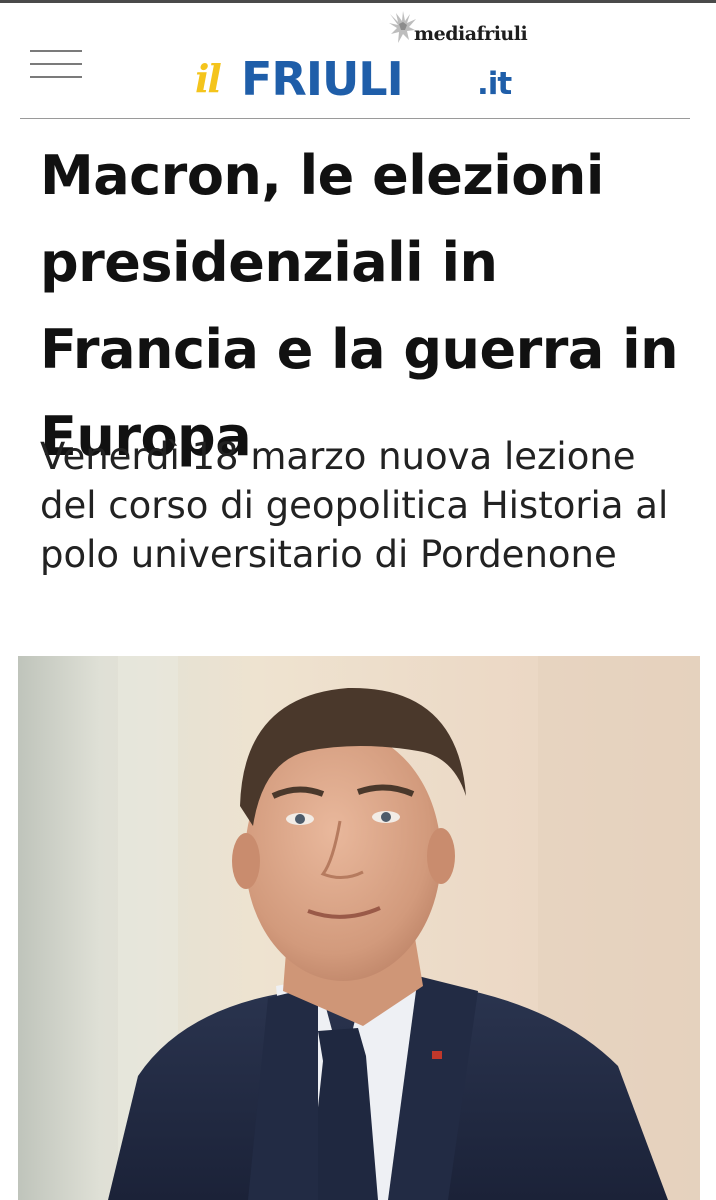  I want to click on header-divider, so click(355, 118).